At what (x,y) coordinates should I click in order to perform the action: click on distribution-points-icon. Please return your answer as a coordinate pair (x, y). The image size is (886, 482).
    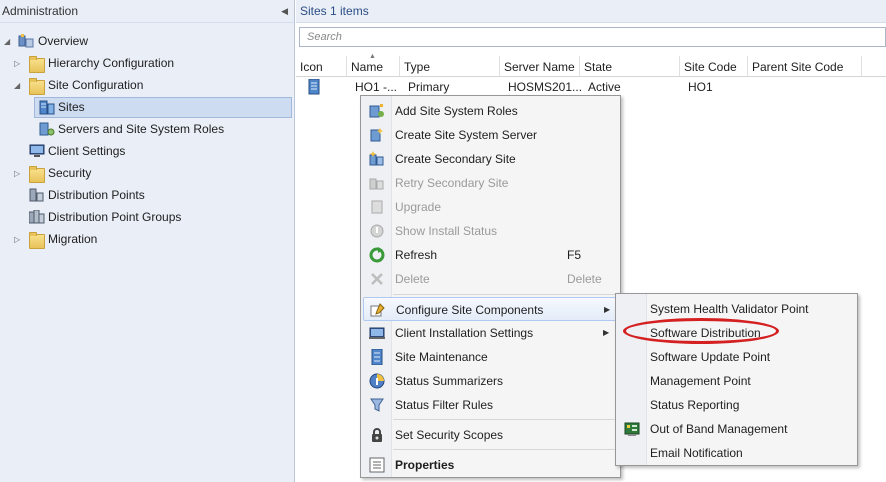
    Looking at the image, I should click on (37, 195).